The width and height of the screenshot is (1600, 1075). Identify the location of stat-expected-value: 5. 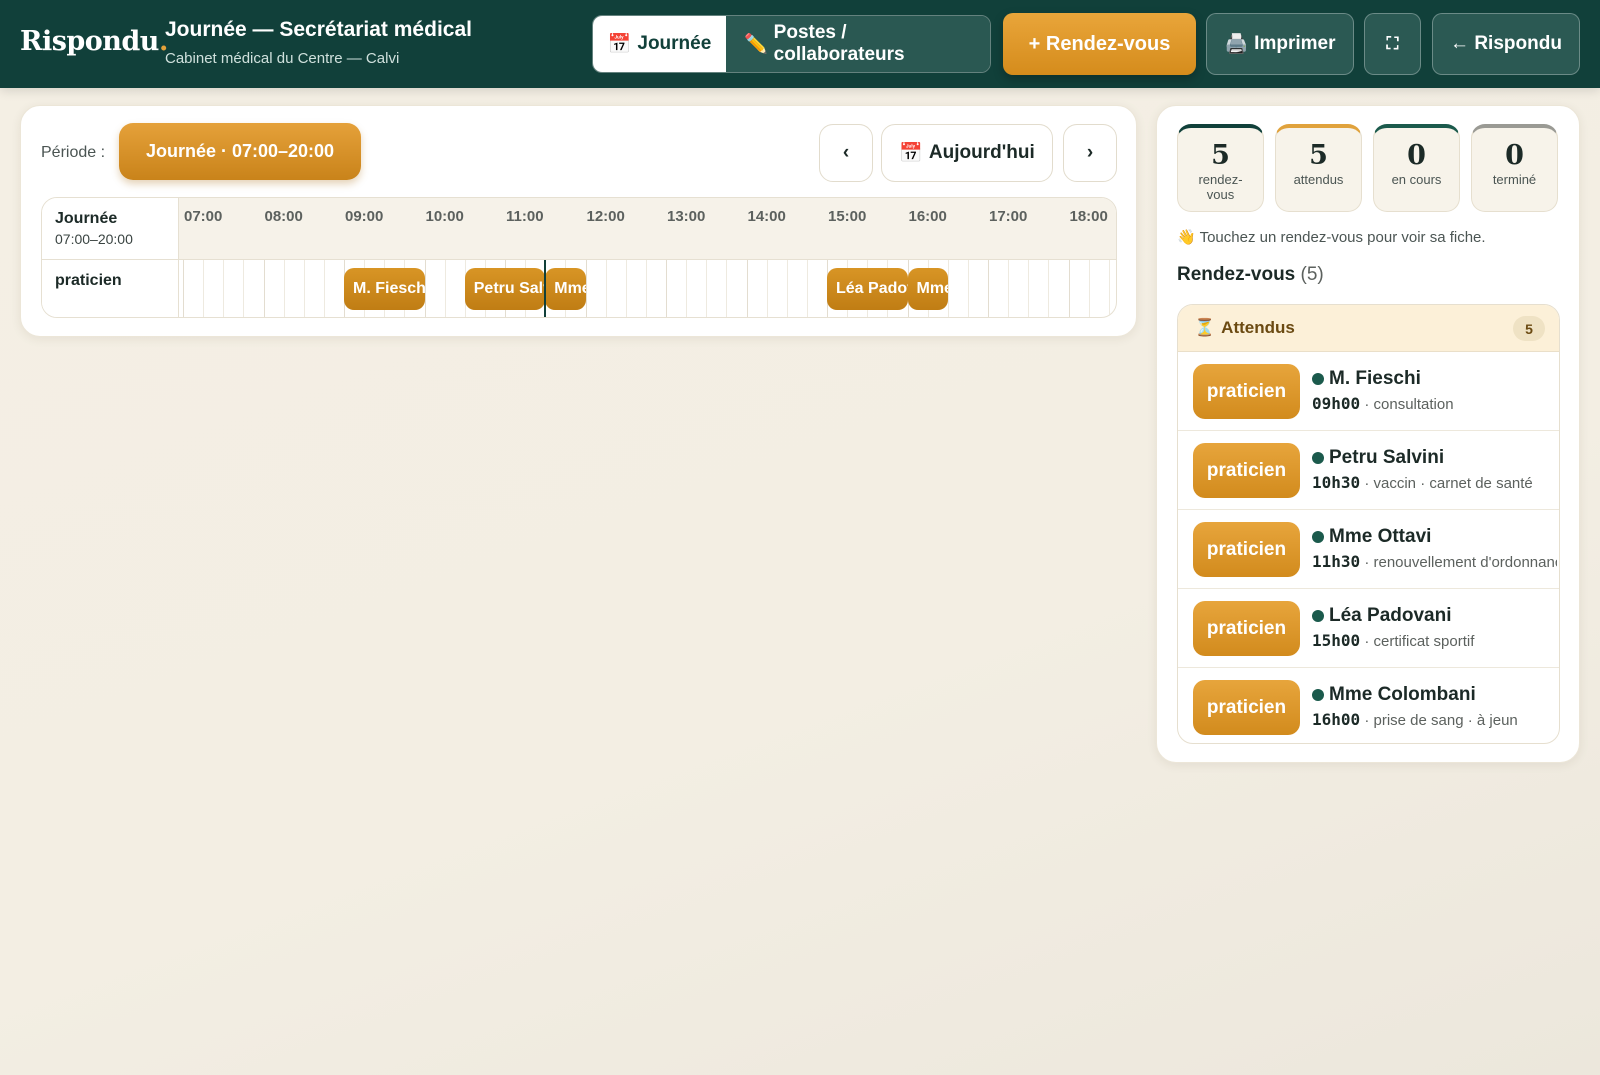
(1318, 155).